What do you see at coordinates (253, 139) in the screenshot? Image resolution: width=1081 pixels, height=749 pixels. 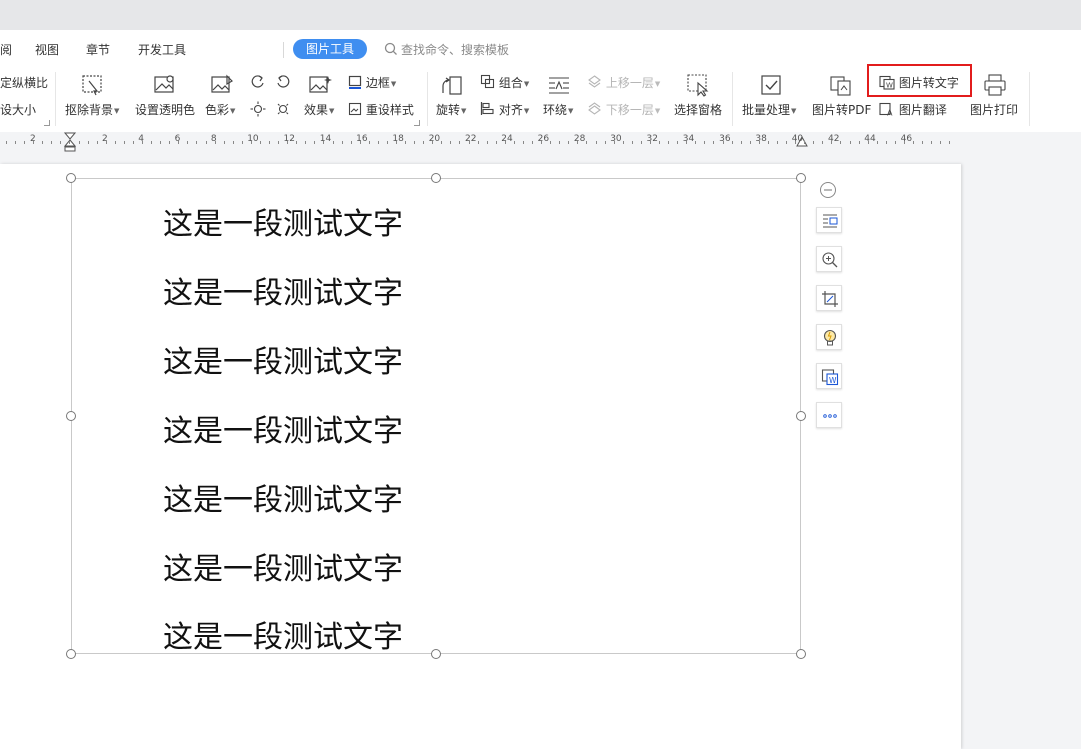 I see `ruler-label: 10` at bounding box center [253, 139].